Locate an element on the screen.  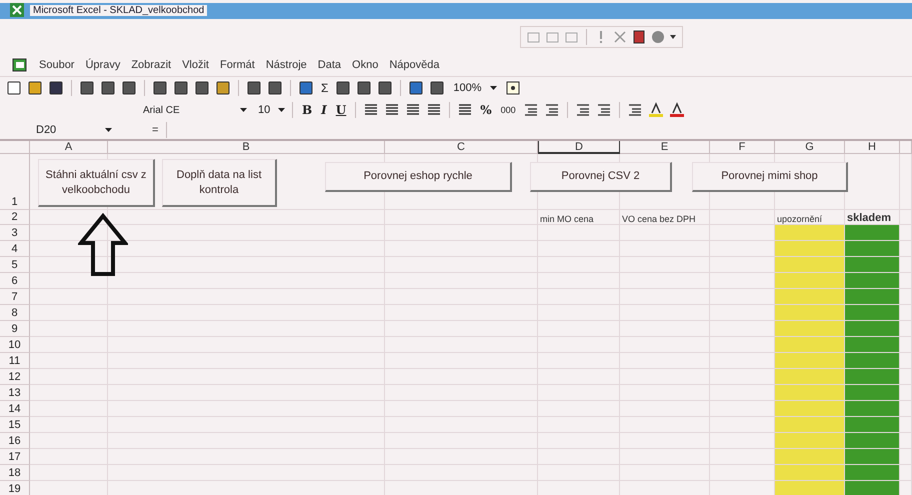
row-header: 19 is located at coordinates (15, 488).